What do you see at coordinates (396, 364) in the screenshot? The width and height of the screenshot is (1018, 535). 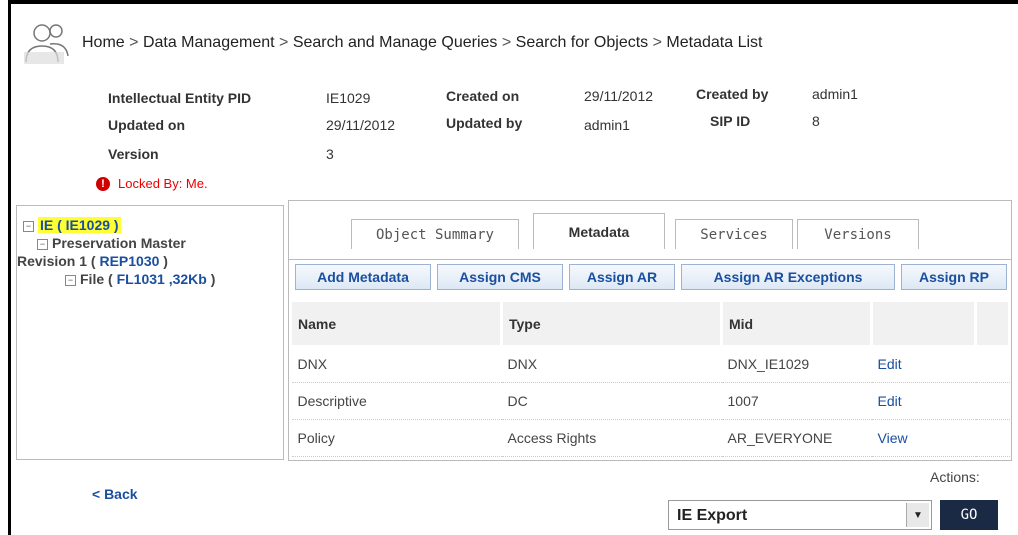 I see `cell-name: DNX` at bounding box center [396, 364].